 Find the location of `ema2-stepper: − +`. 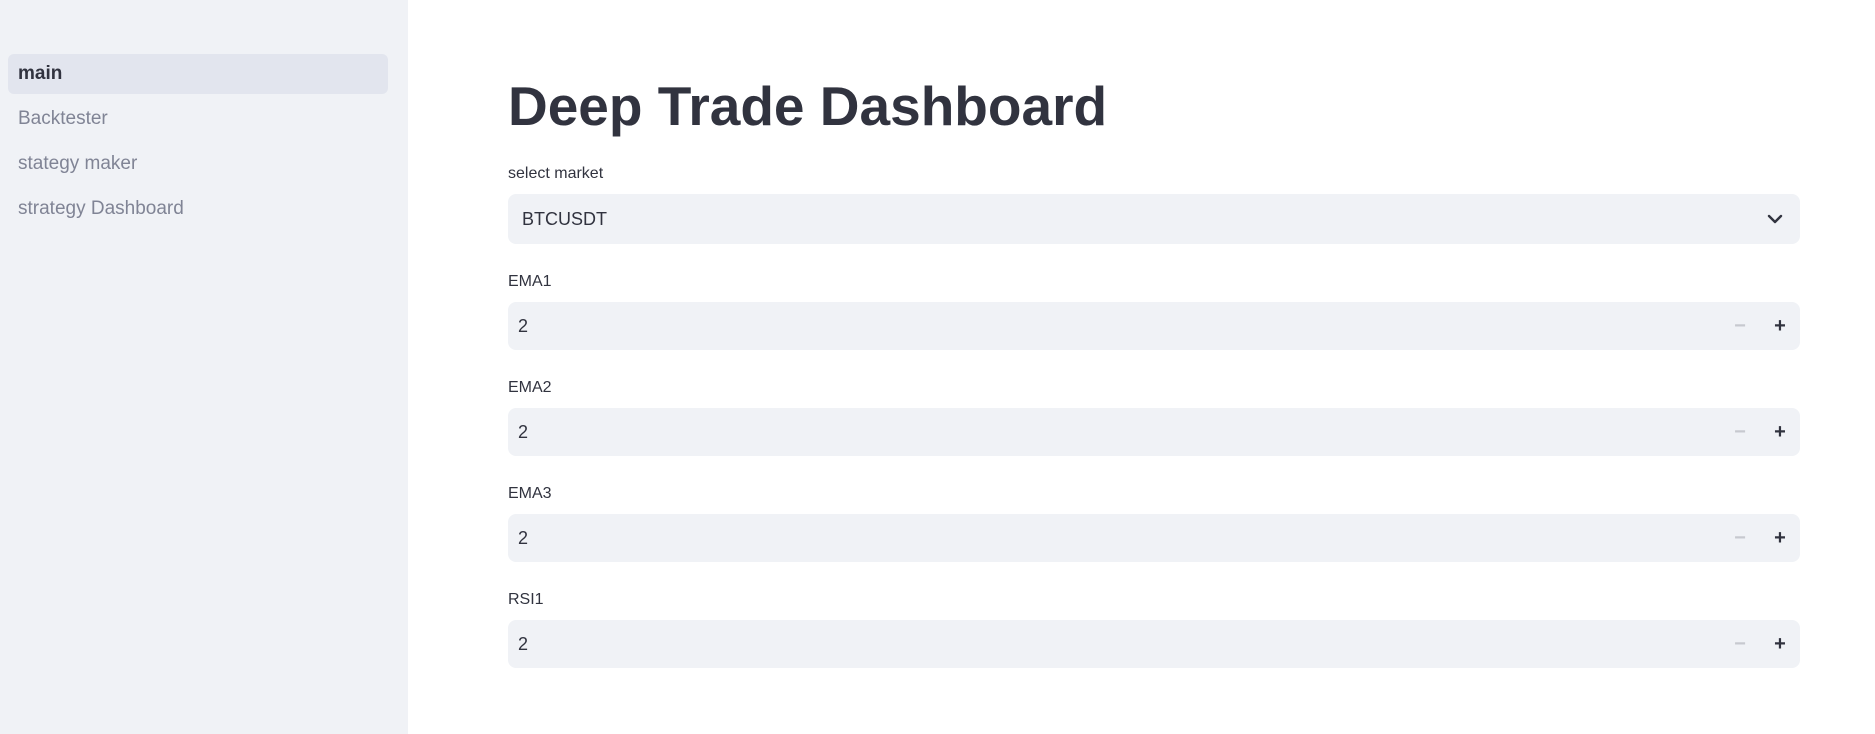

ema2-stepper: − + is located at coordinates (1154, 432).